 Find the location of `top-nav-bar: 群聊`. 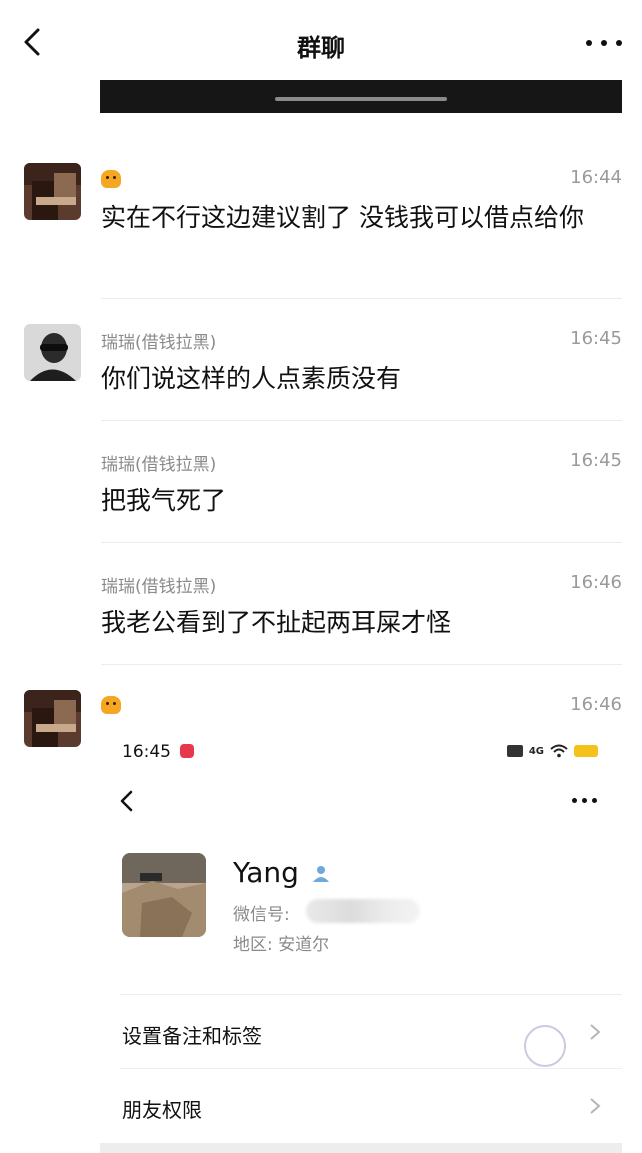

top-nav-bar: 群聊 is located at coordinates (321, 44).